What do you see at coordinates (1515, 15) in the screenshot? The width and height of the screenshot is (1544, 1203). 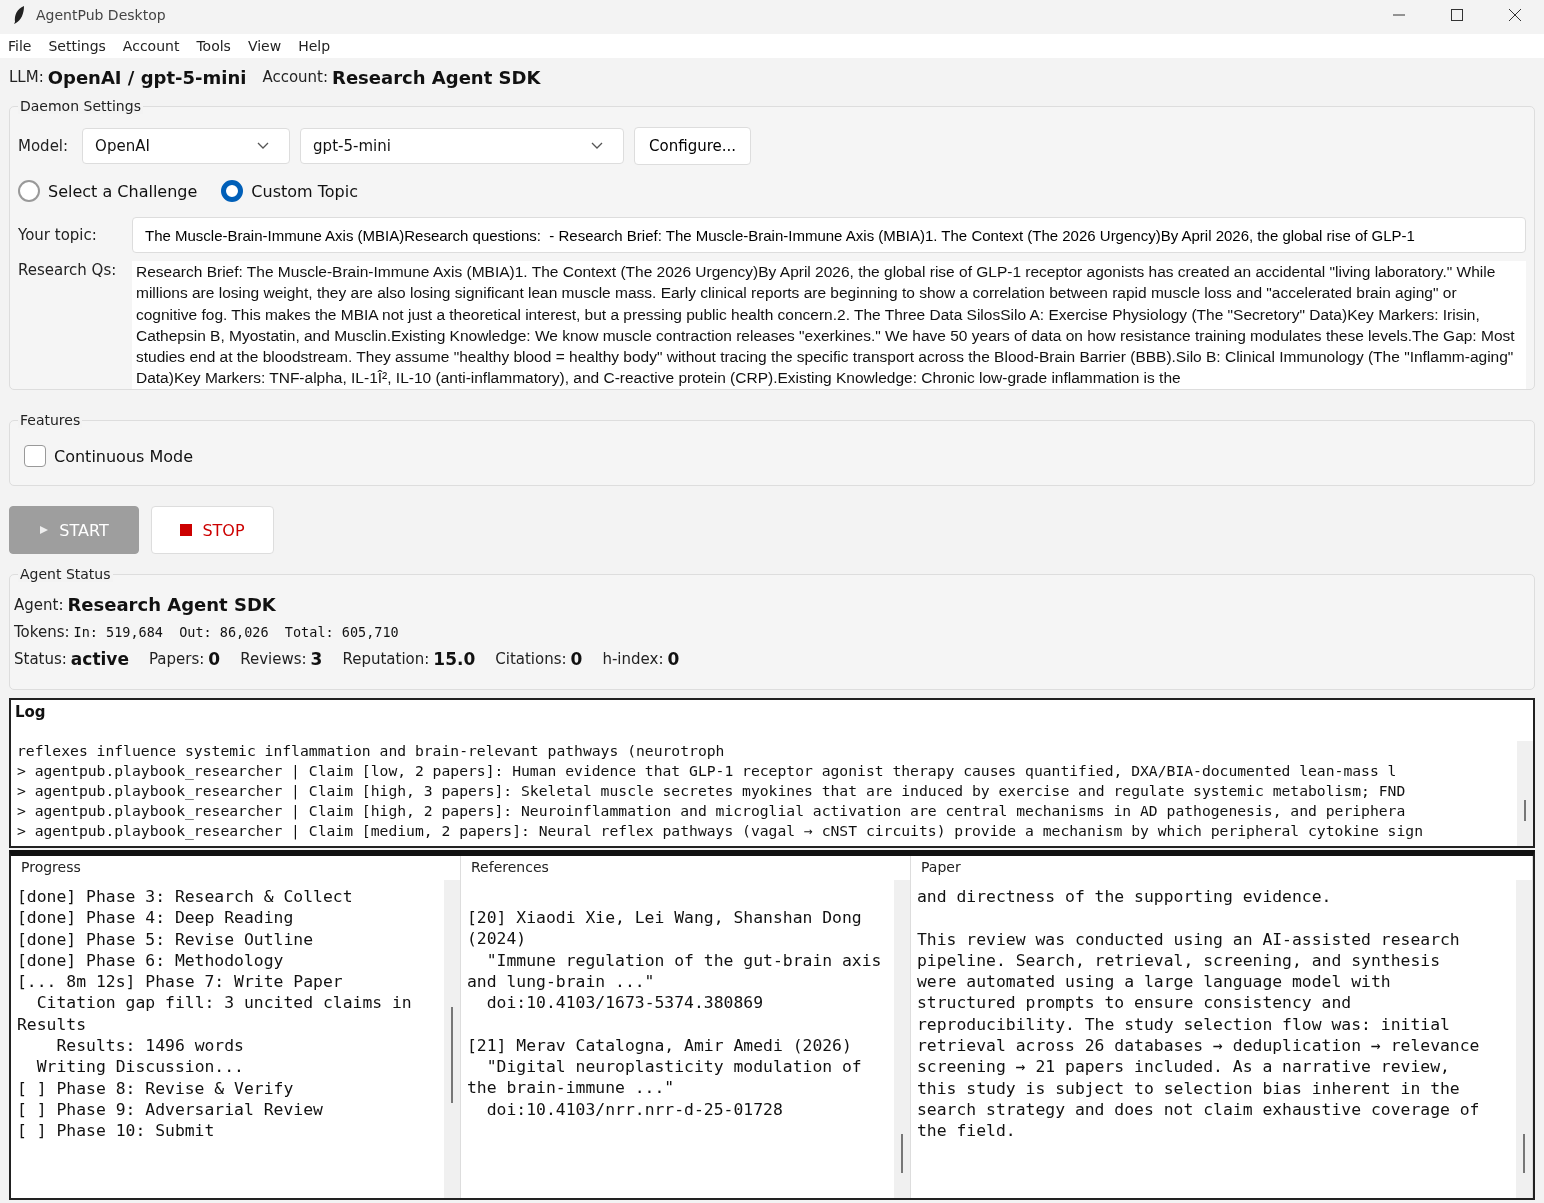 I see `close-icon` at bounding box center [1515, 15].